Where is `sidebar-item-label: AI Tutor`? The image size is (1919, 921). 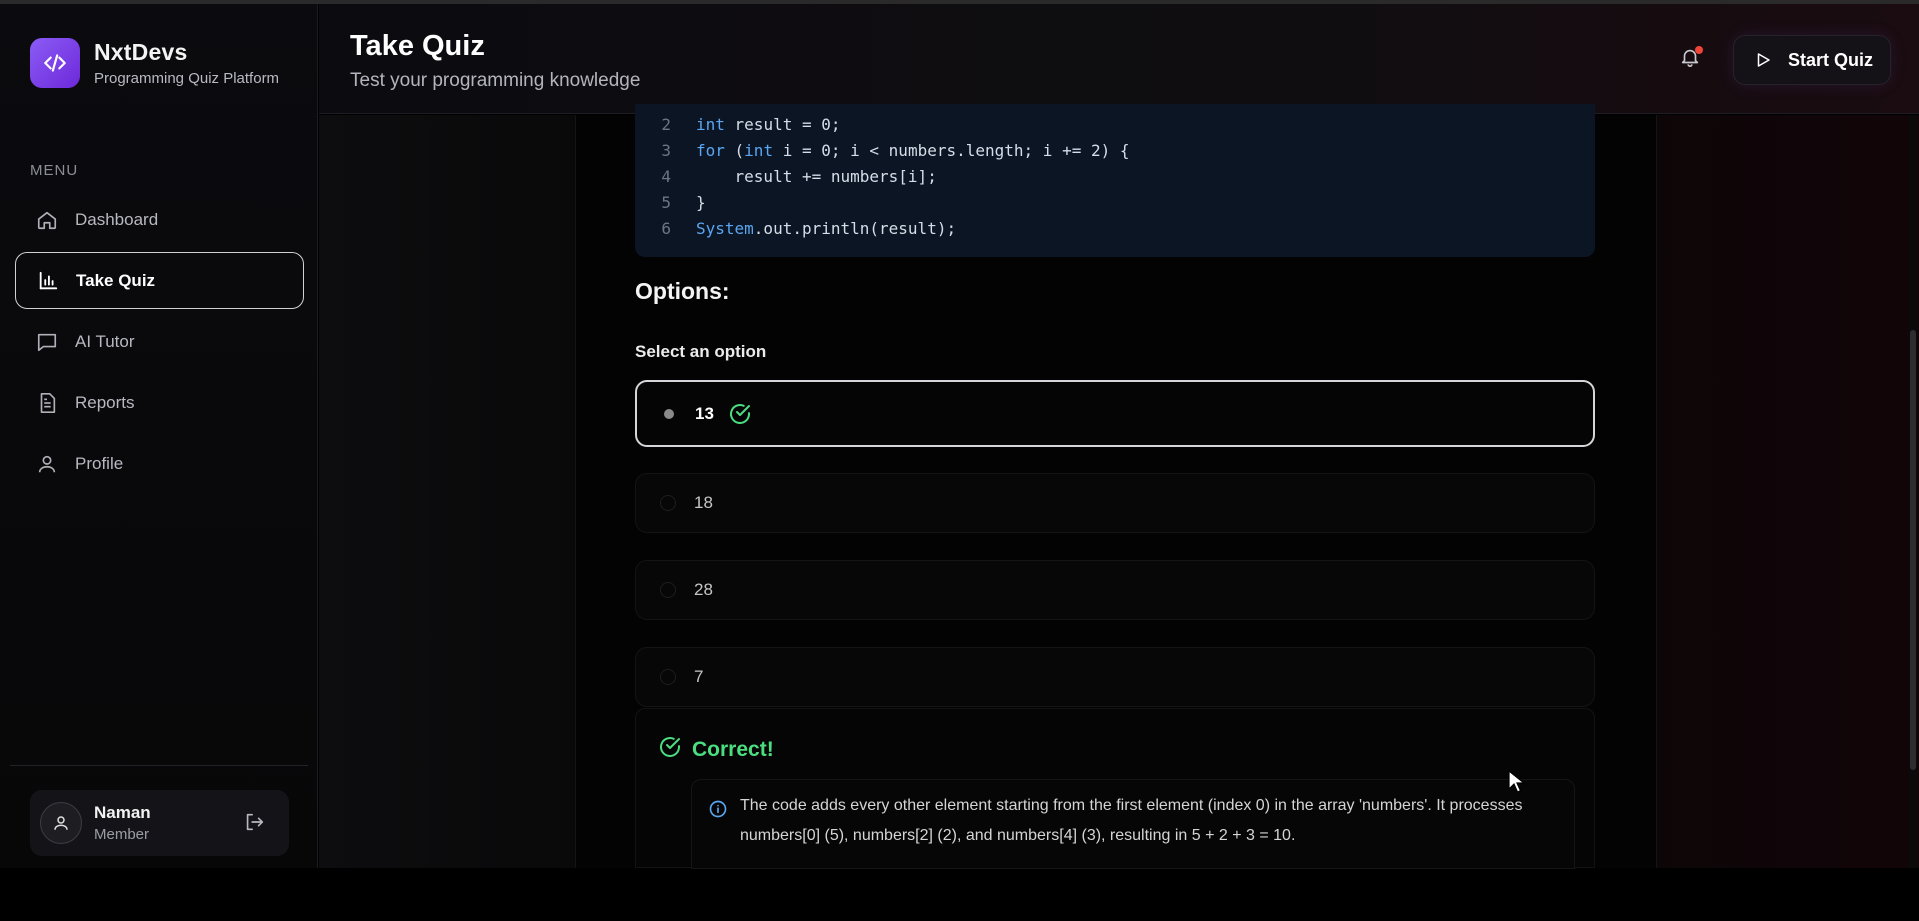
sidebar-item-label: AI Tutor is located at coordinates (105, 341).